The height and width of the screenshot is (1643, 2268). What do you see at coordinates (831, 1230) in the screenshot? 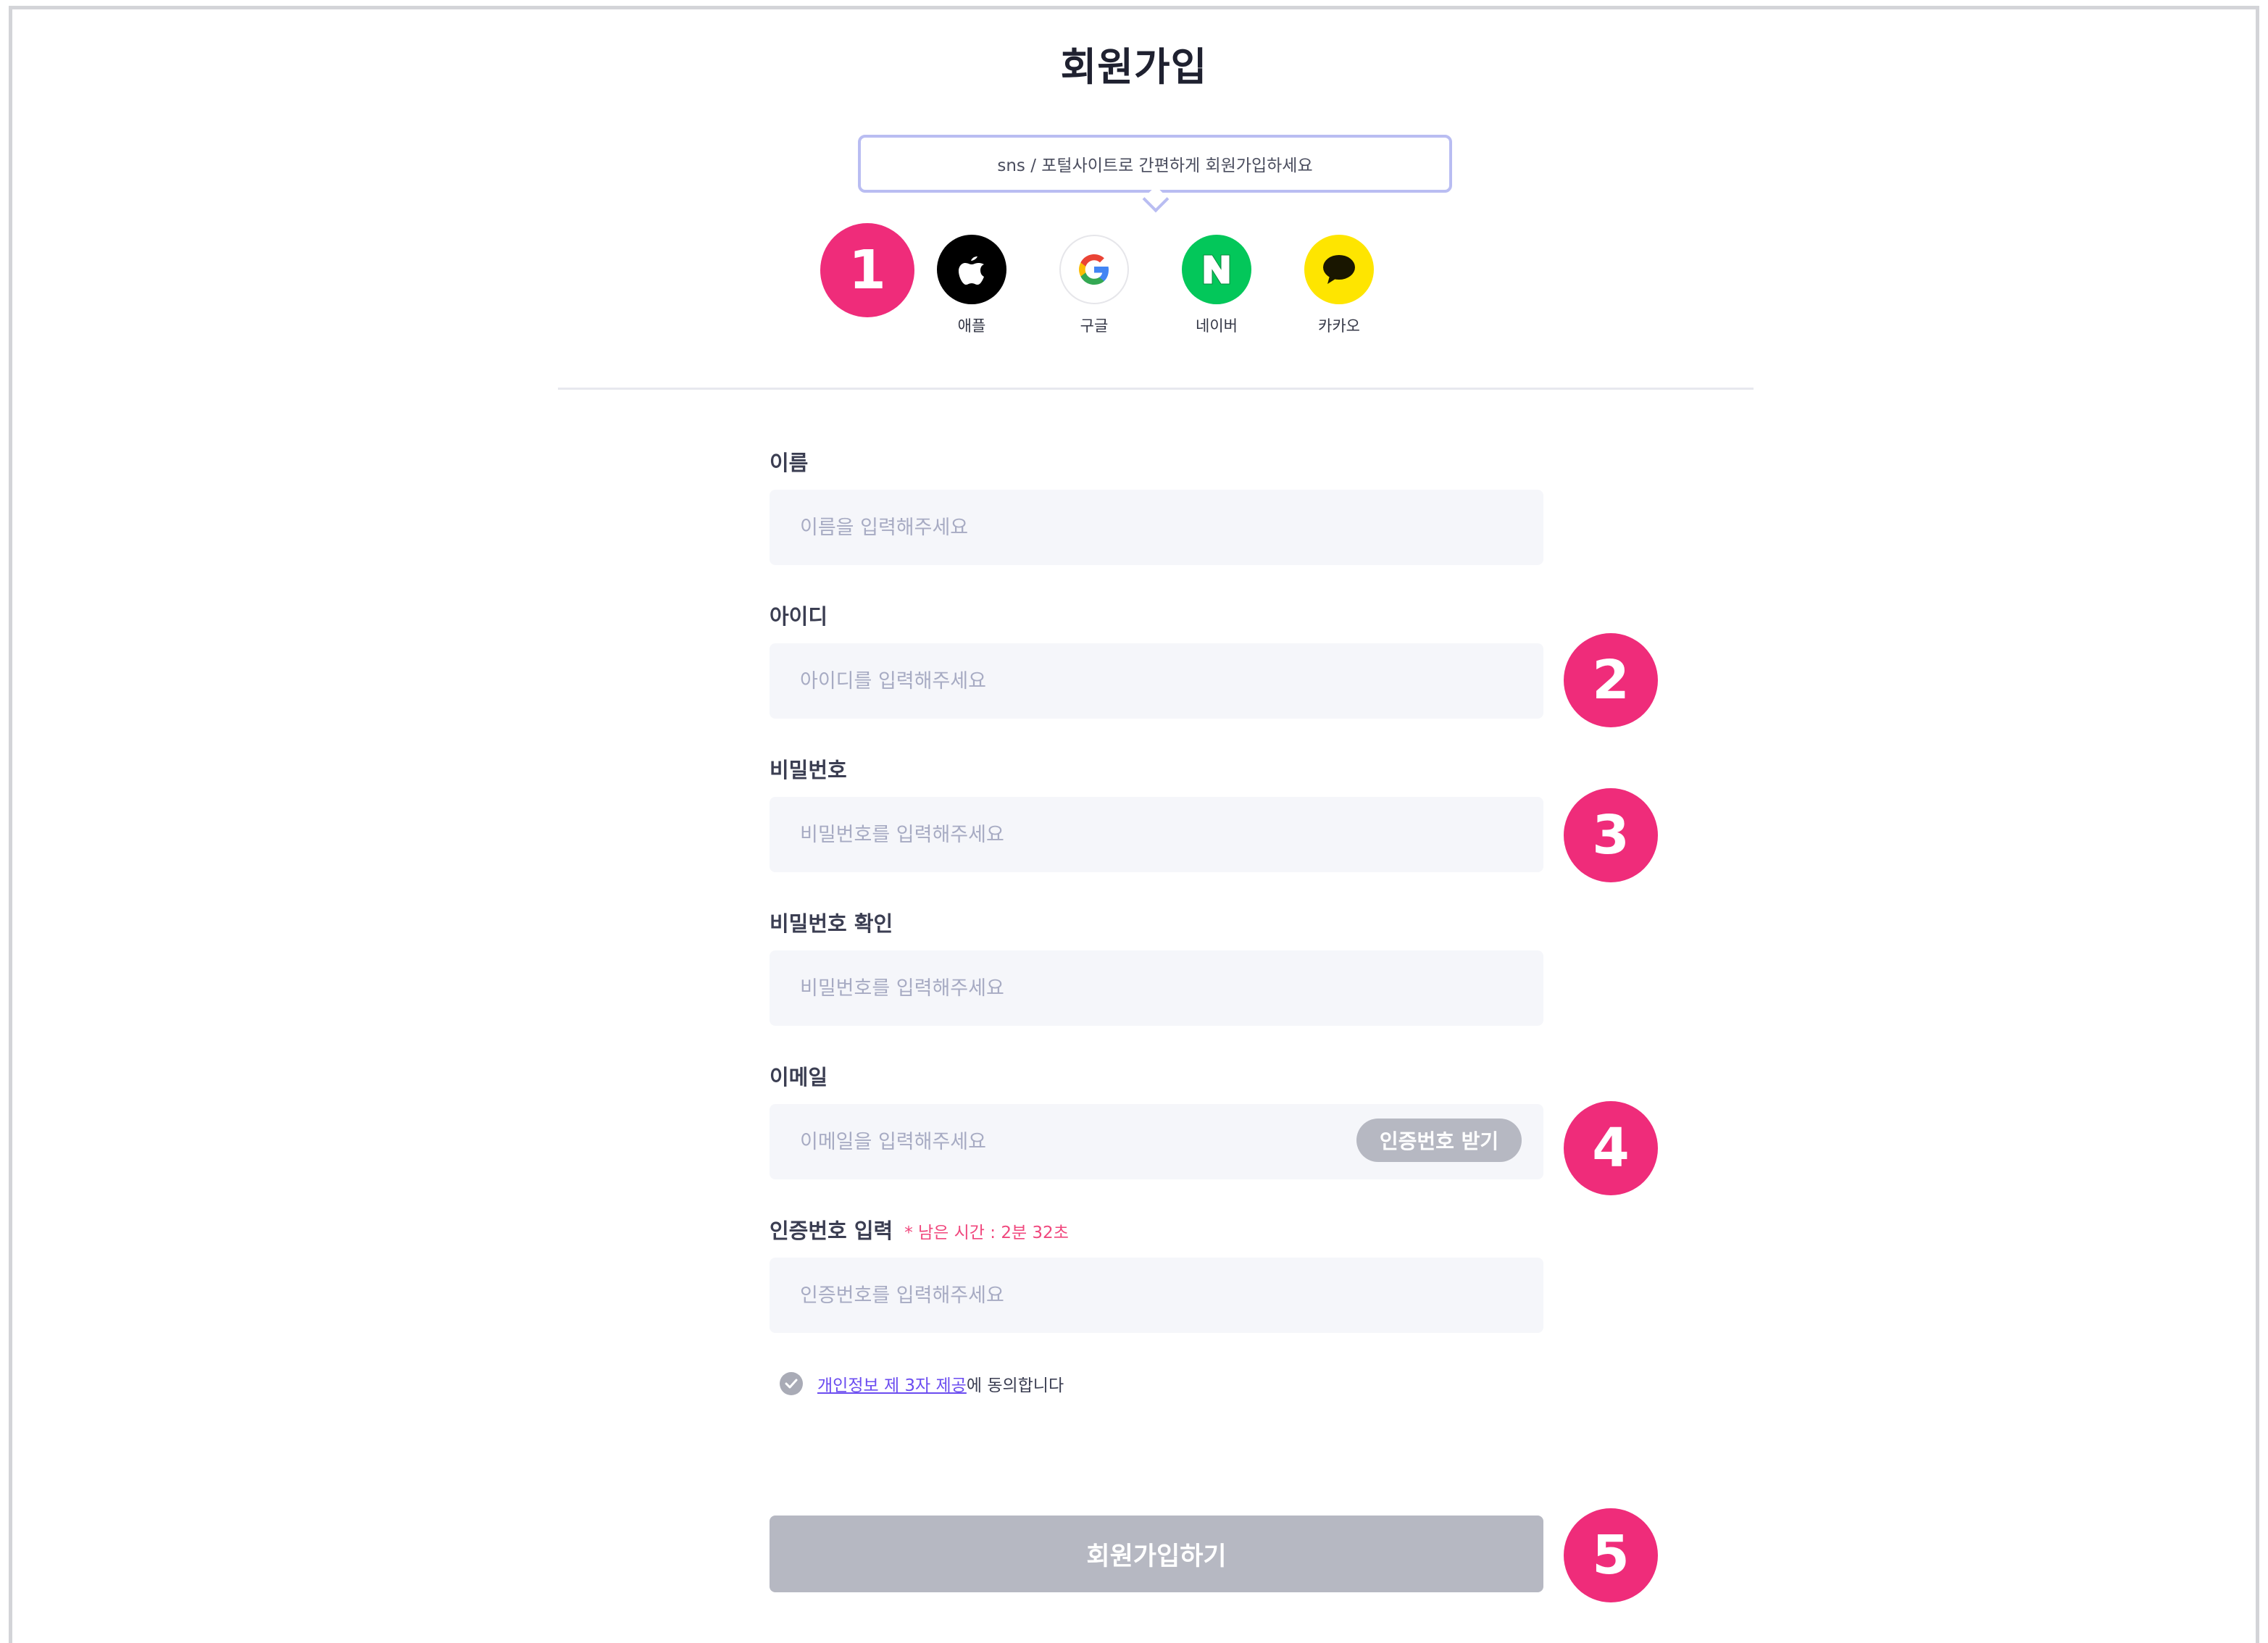
I see `code-label-text: 인증번호 입력` at bounding box center [831, 1230].